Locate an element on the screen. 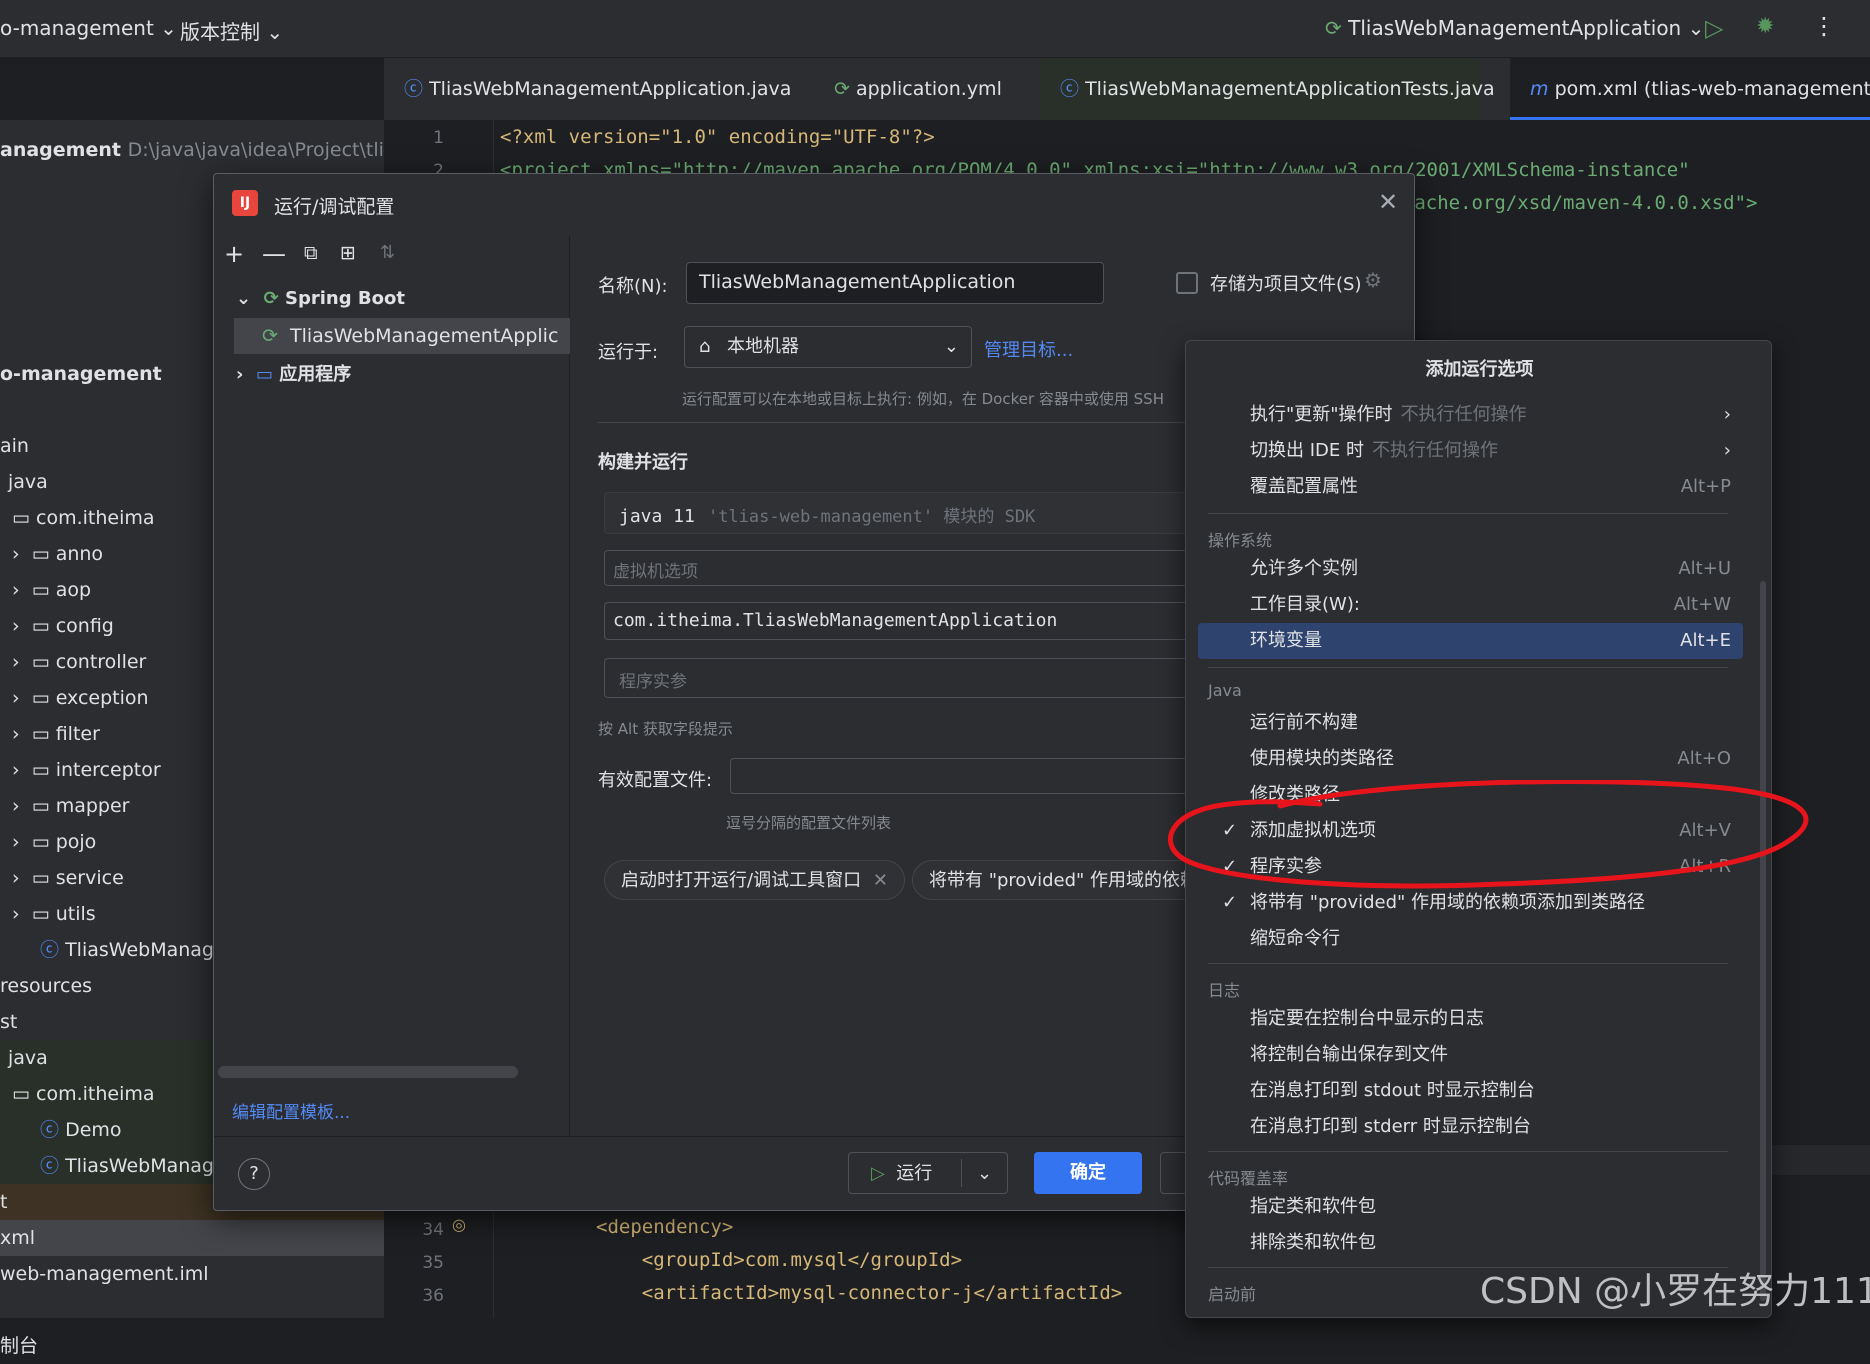  help-icon: ? is located at coordinates (254, 1174).